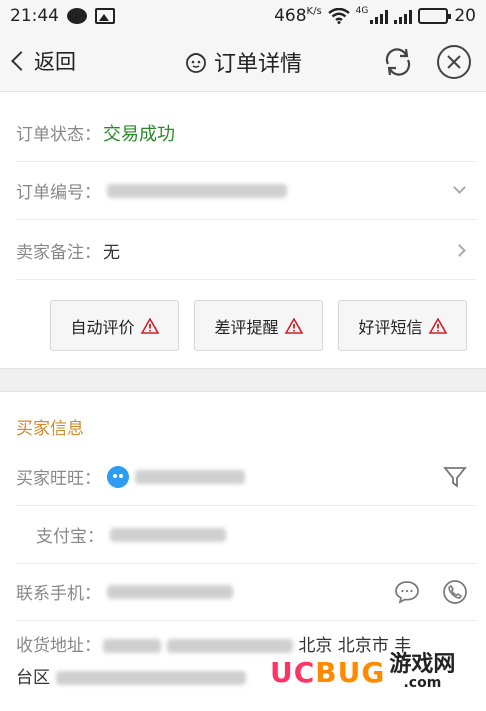 Image resolution: width=486 pixels, height=711 pixels. I want to click on filter-icon, so click(455, 477).